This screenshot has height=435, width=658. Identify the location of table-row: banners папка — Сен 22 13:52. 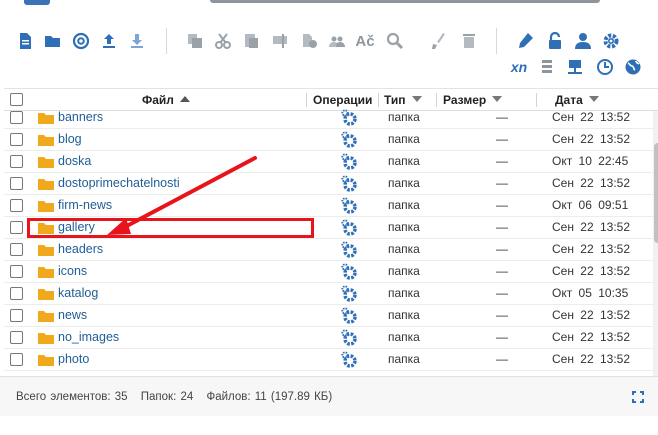
(329, 118).